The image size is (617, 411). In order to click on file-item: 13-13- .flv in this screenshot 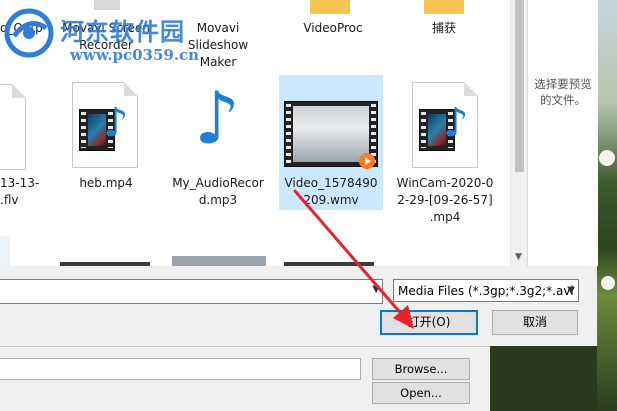, I will do `click(23, 141)`.